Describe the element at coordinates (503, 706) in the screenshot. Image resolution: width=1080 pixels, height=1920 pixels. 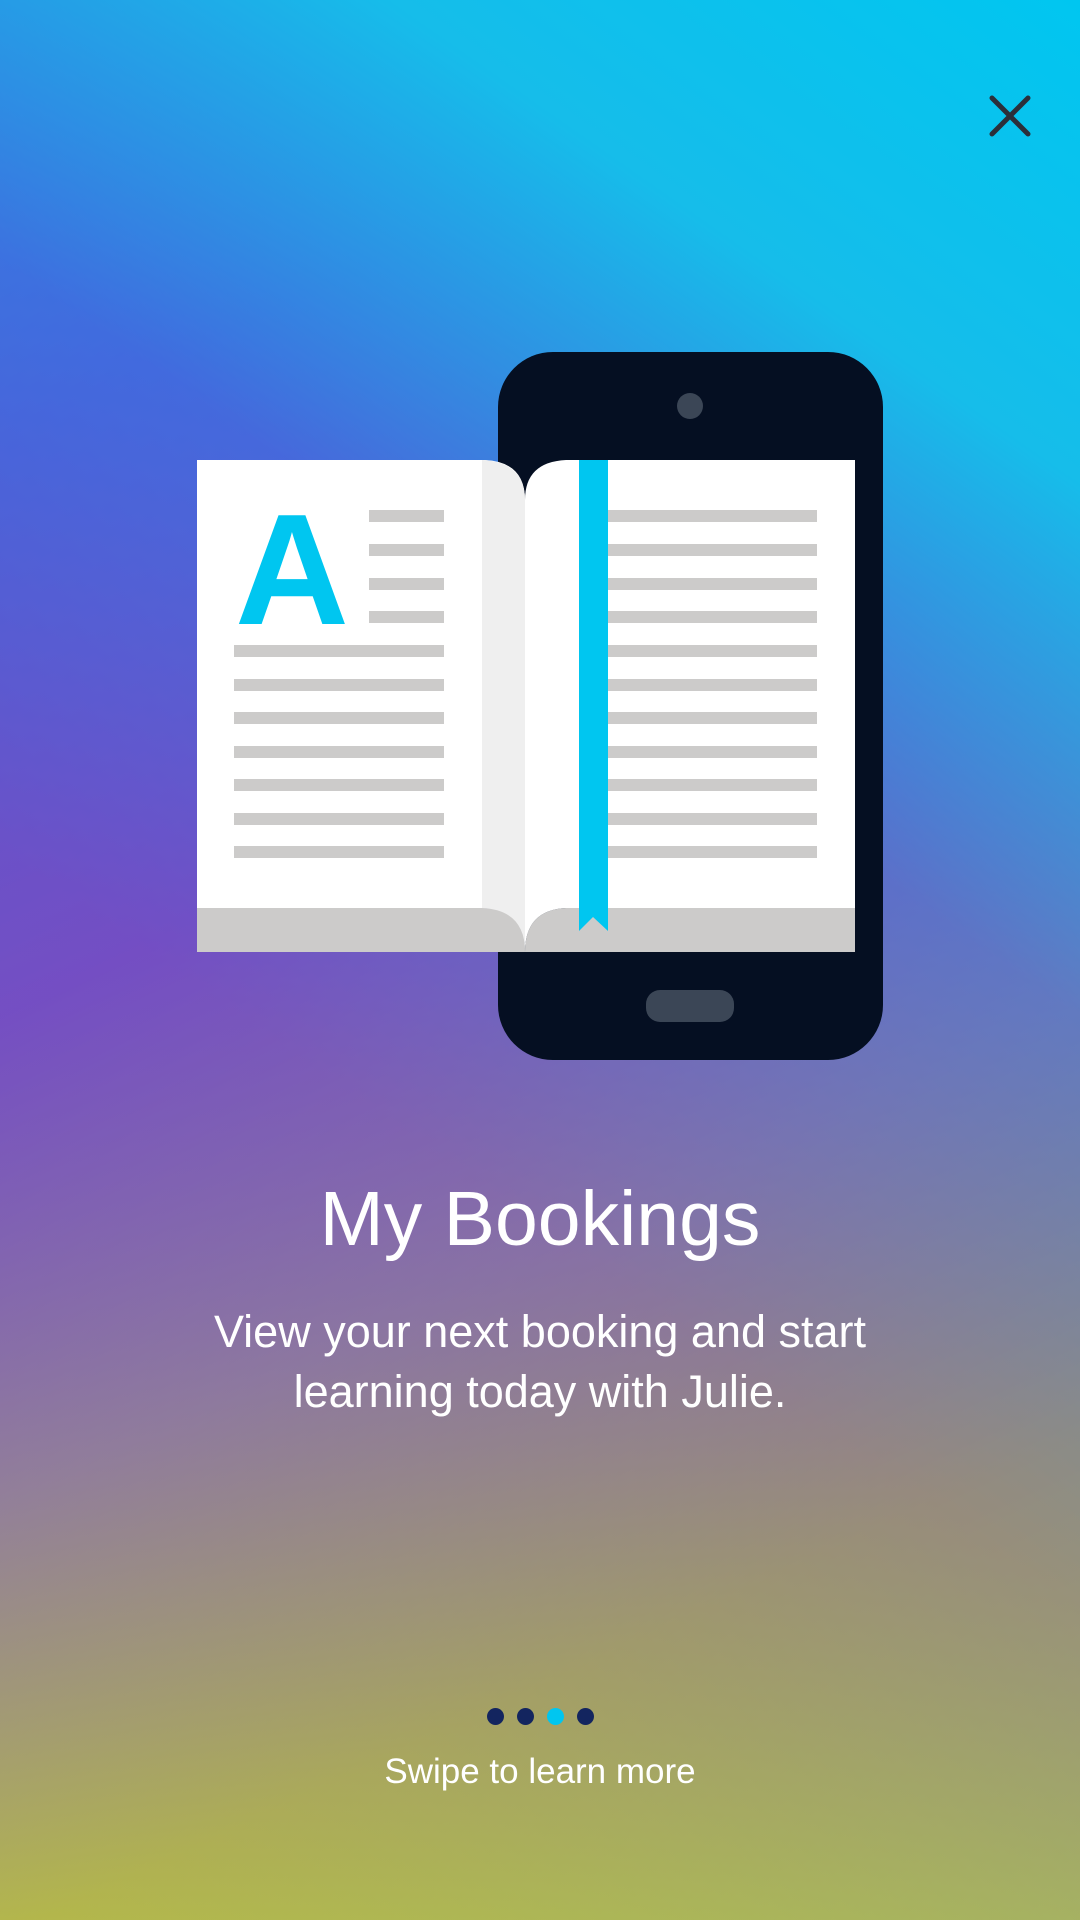
I see `book-left-gutter` at that location.